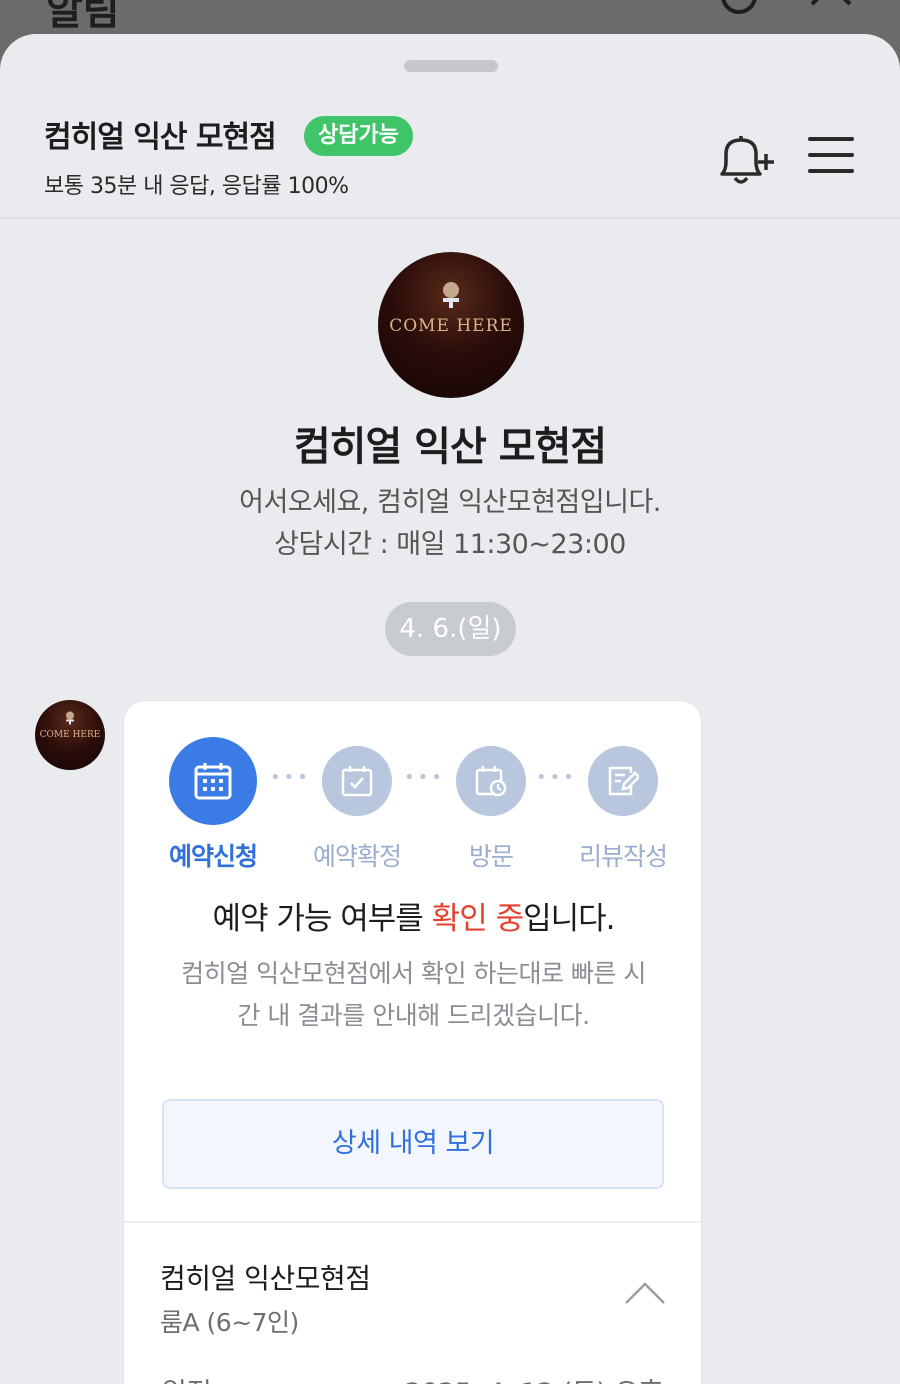  I want to click on date-divider: 4. 6.(일), so click(450, 629).